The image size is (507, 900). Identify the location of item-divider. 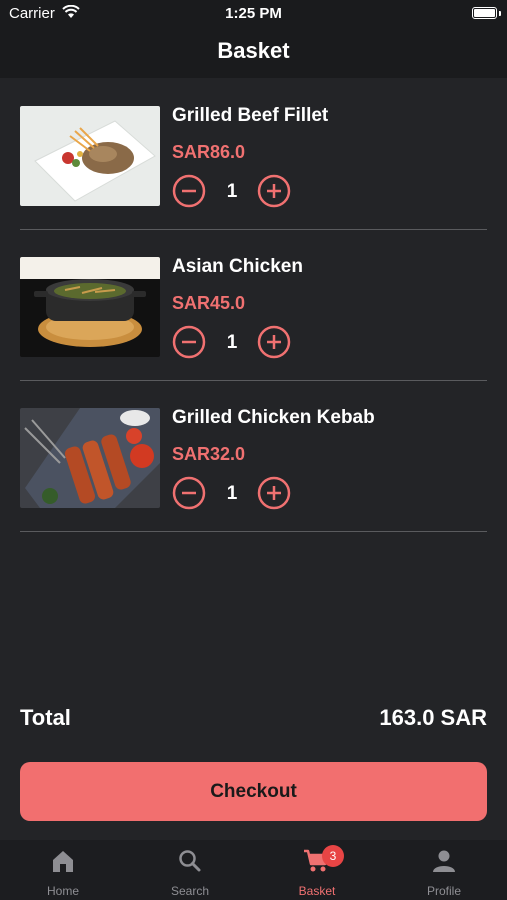
(253, 531).